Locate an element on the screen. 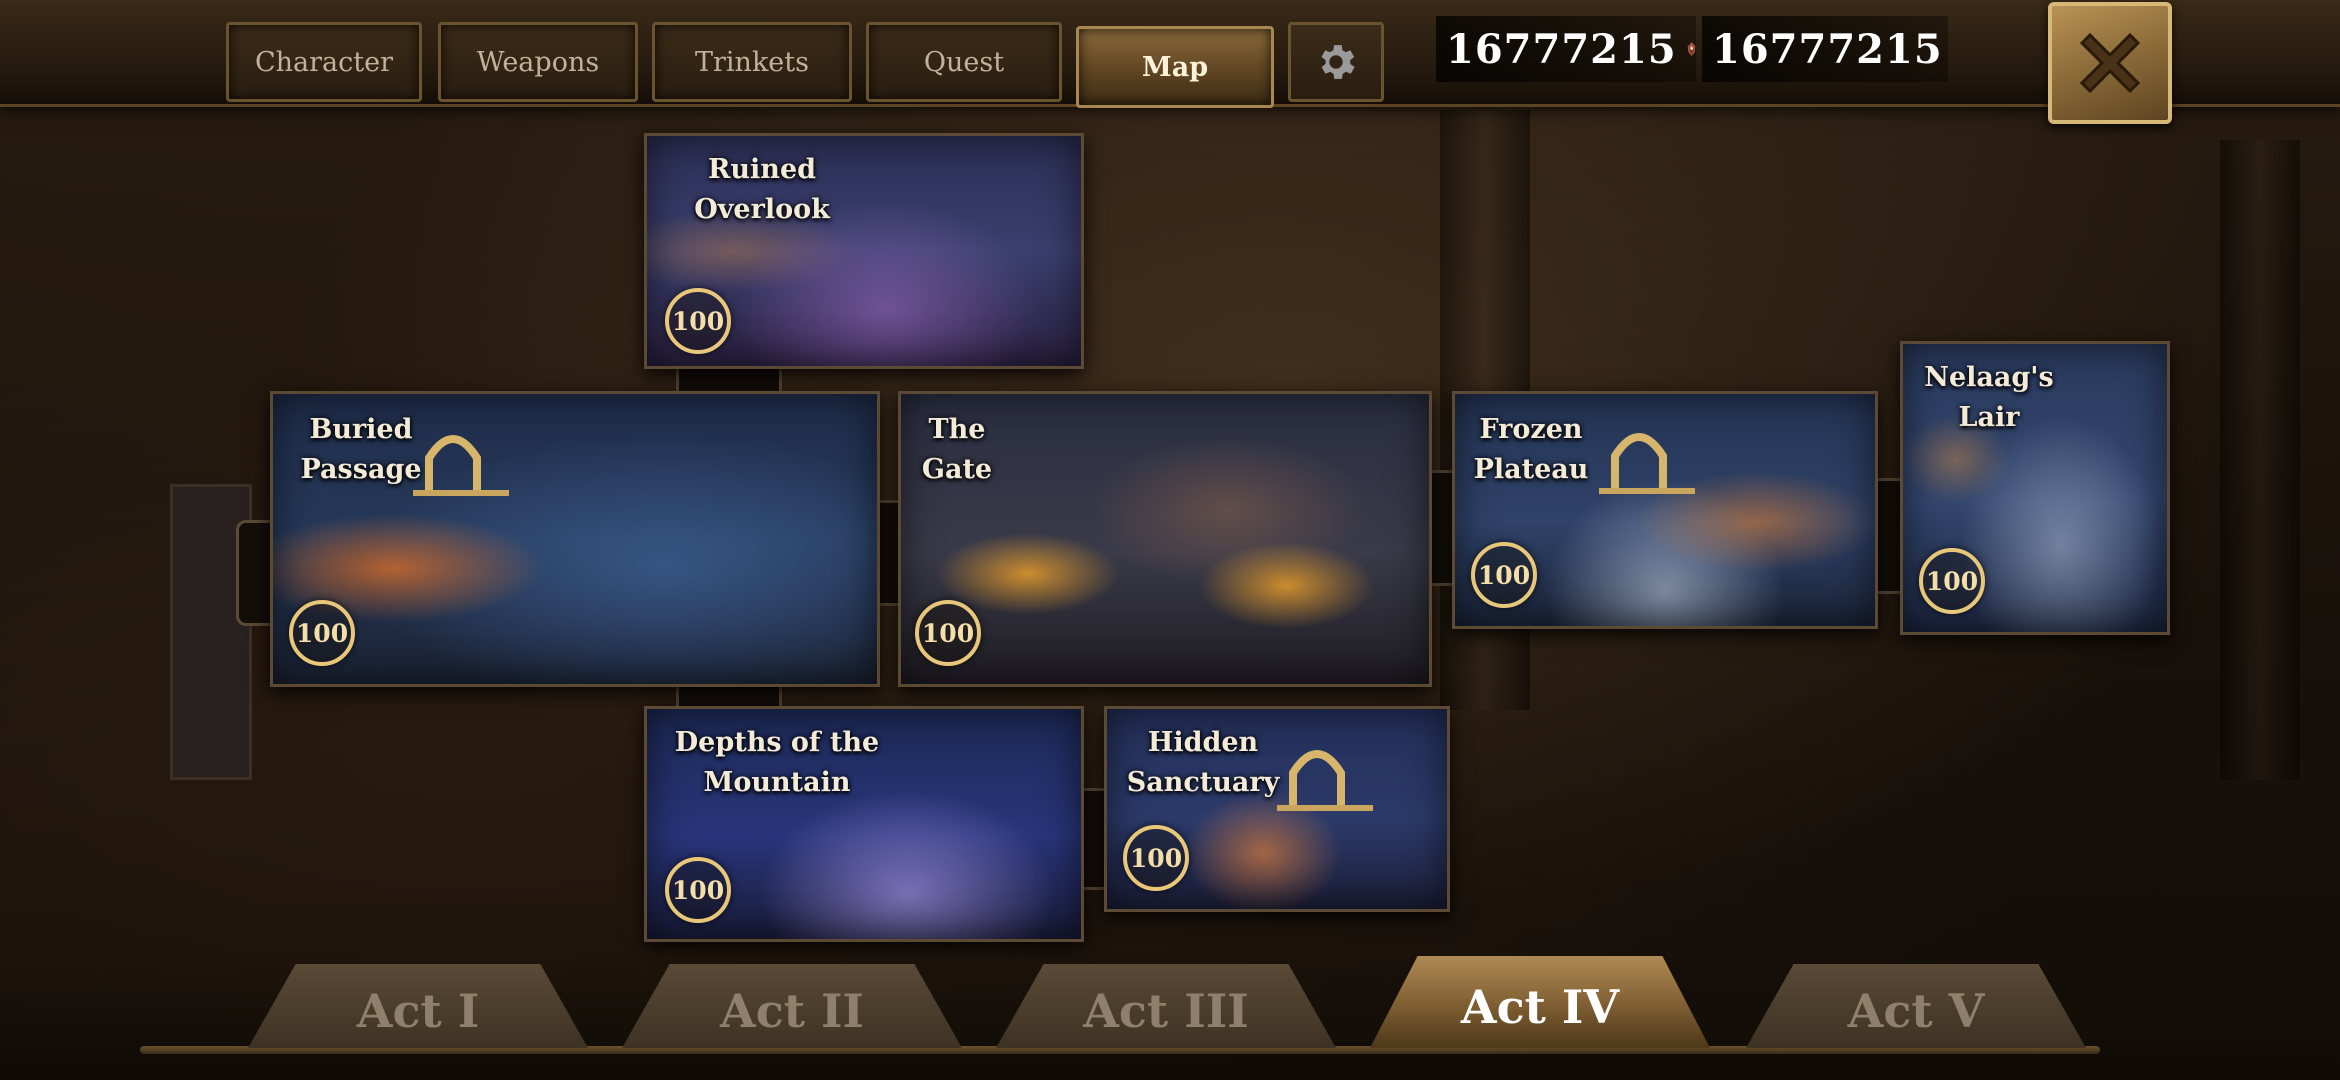  tab-act-2: Act II is located at coordinates (792, 1006).